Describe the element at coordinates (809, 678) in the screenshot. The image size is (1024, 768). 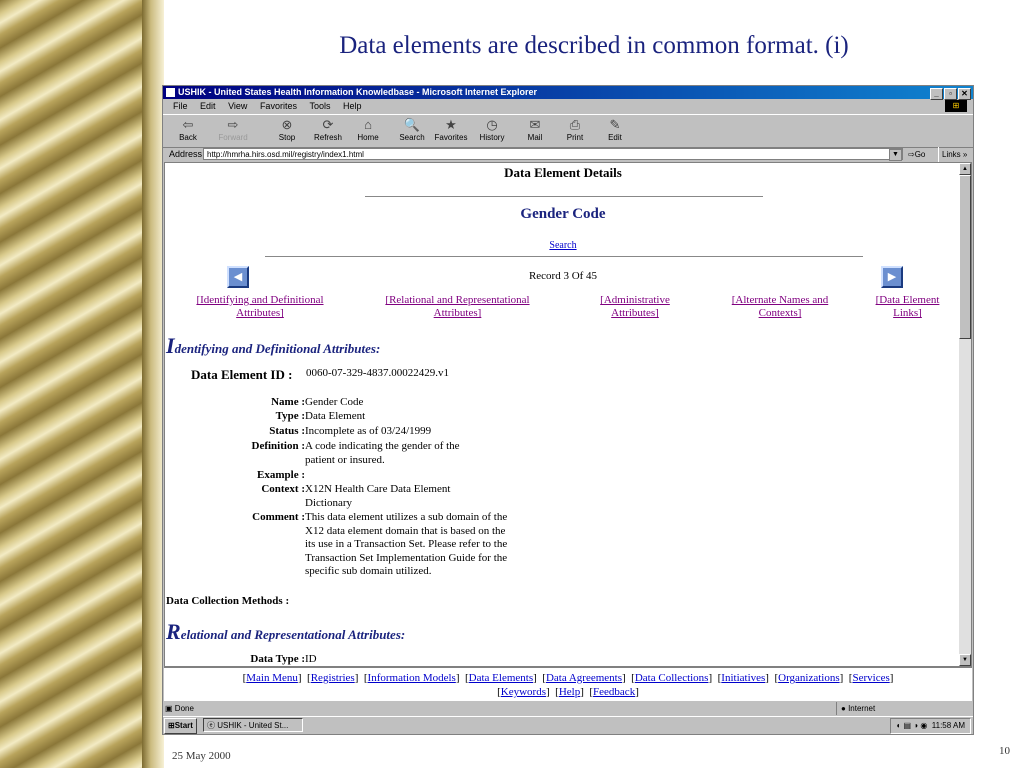
I see `nav-organizations: Organizations` at that location.